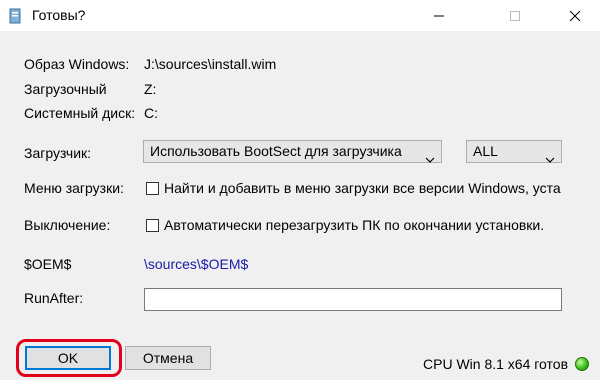  Describe the element at coordinates (485, 151) in the screenshot. I see `boot-target-select-value: ALL` at that location.